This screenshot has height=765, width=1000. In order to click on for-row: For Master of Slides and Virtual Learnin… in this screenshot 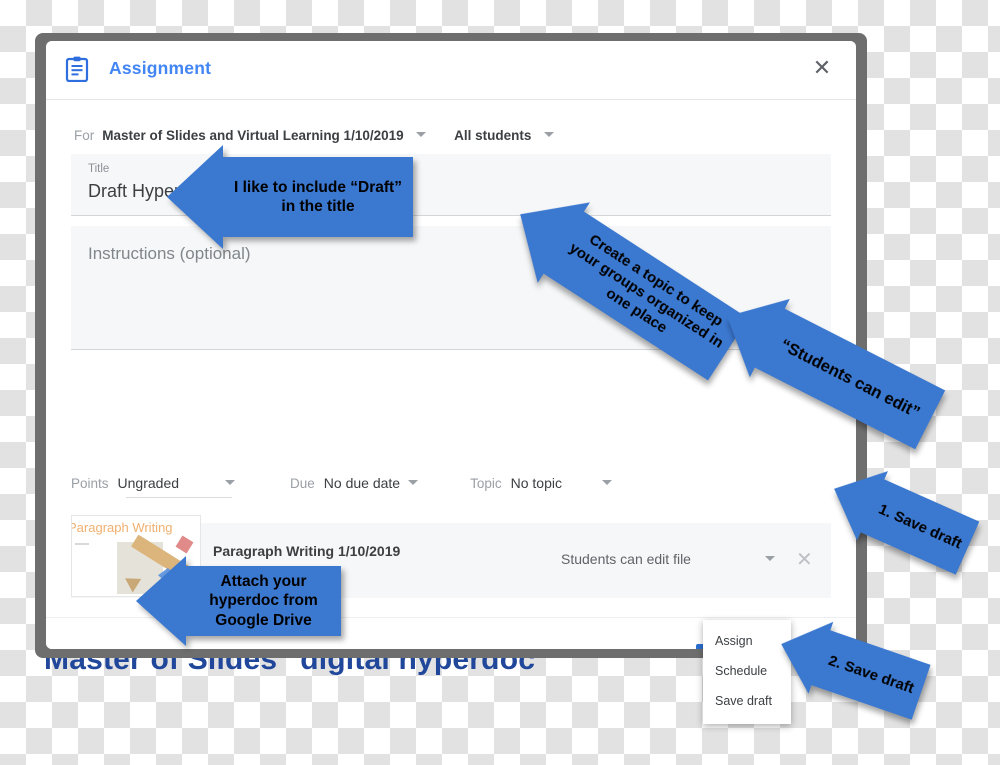, I will do `click(314, 136)`.